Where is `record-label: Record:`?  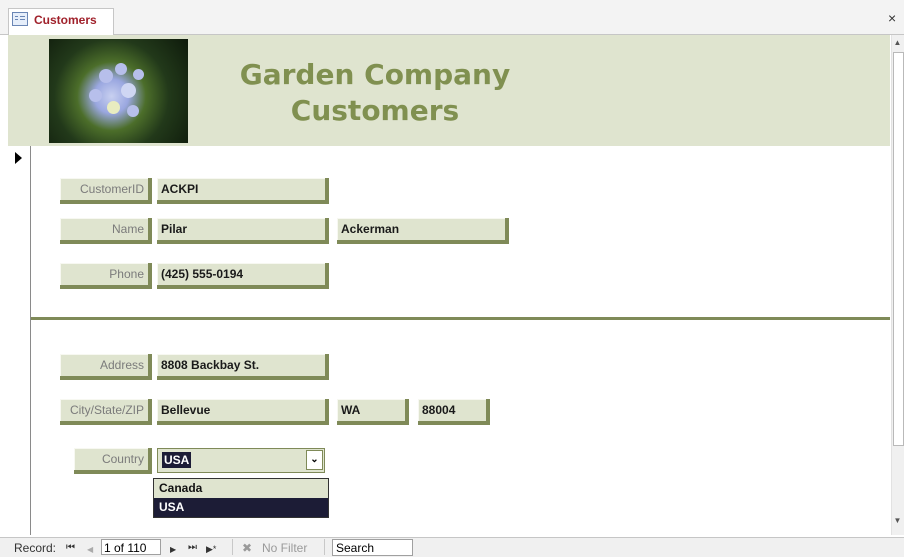
record-label: Record: is located at coordinates (35, 548).